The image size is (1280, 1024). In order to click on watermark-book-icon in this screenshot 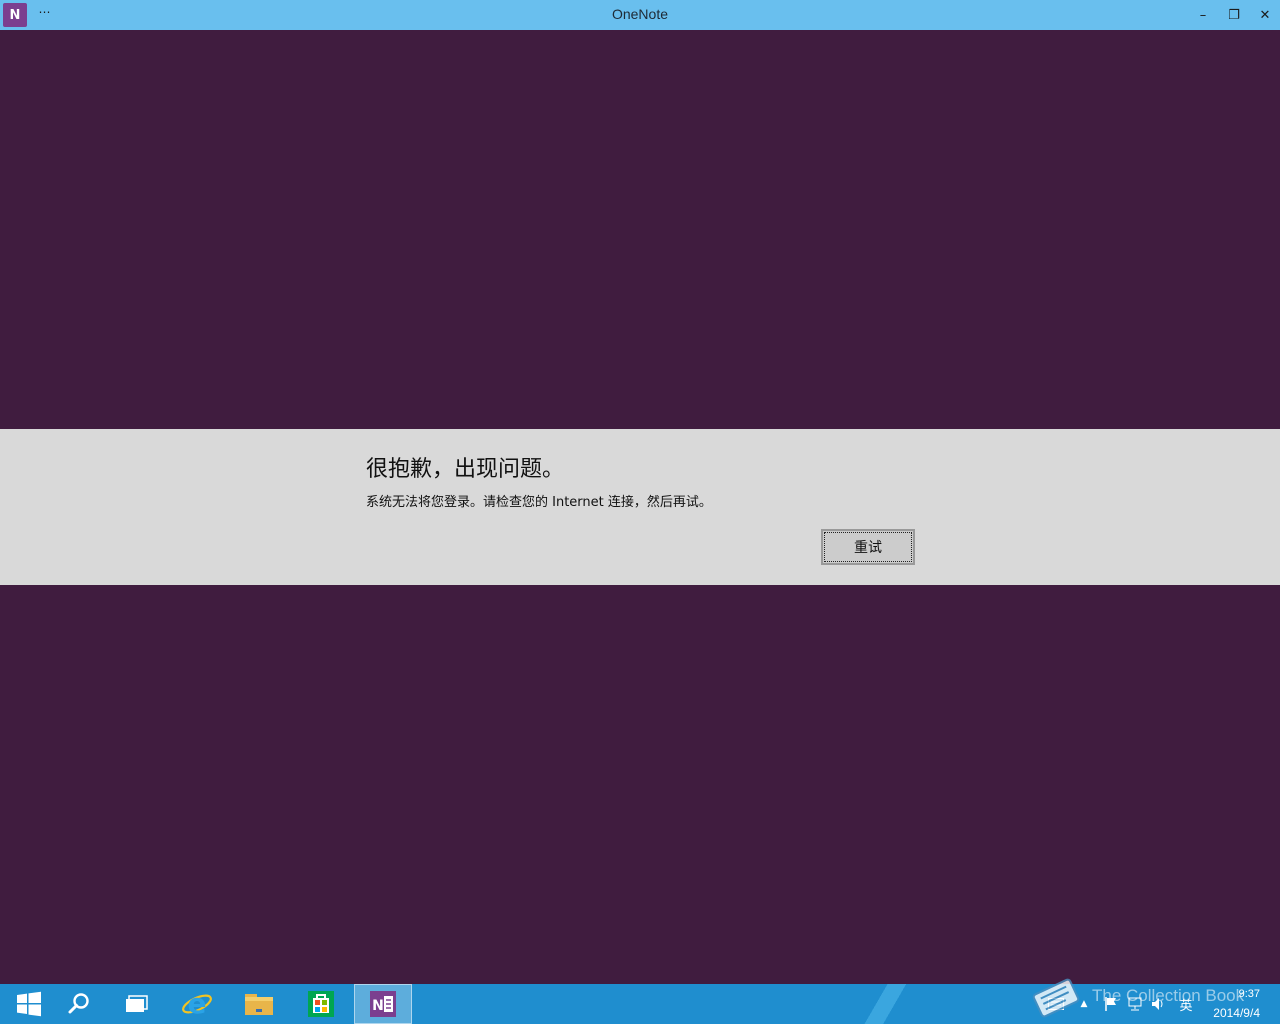, I will do `click(1056, 998)`.